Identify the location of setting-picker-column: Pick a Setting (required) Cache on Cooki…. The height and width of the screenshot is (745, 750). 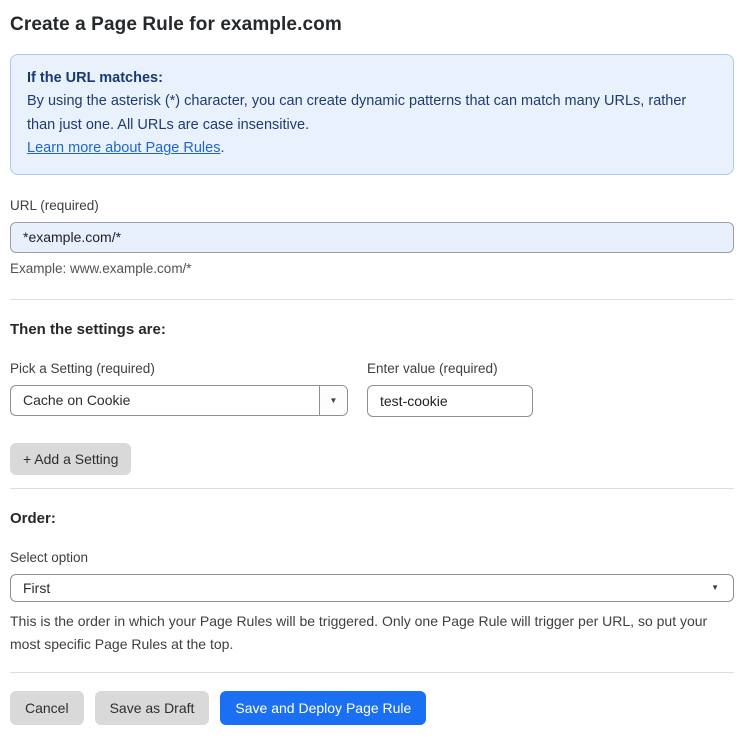
(179, 377).